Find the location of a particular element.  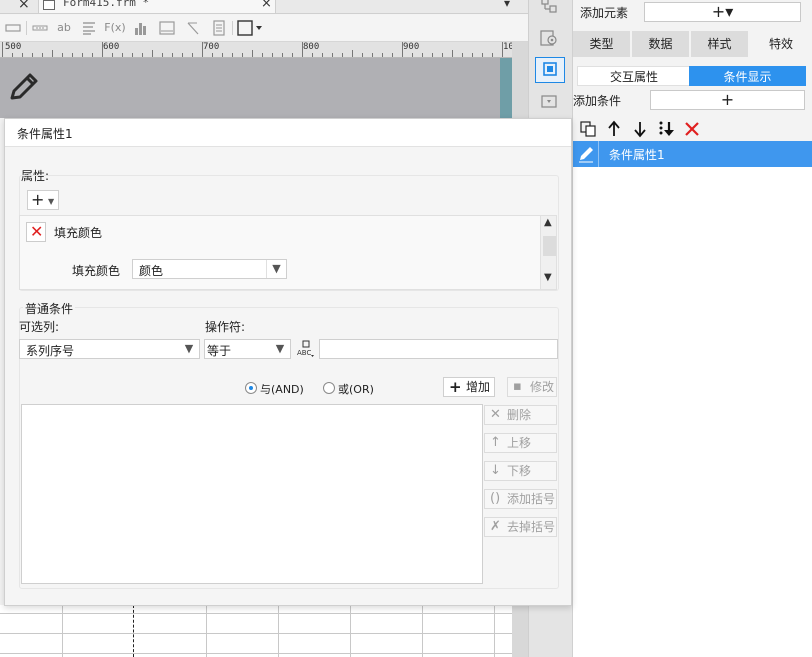

formula-icon: F(x) is located at coordinates (115, 28).